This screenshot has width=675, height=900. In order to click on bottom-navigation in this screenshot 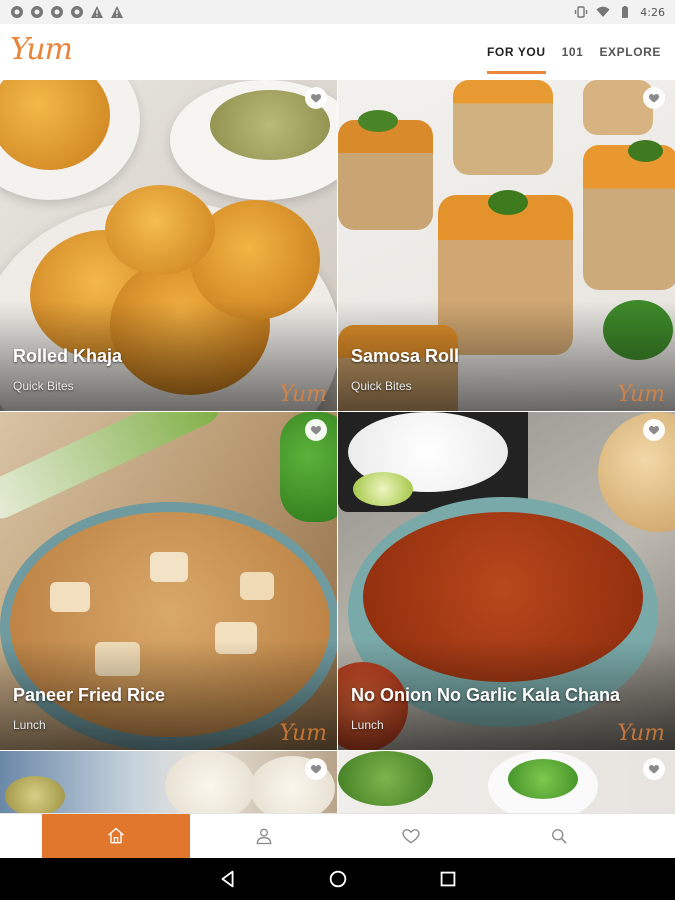, I will do `click(337, 835)`.